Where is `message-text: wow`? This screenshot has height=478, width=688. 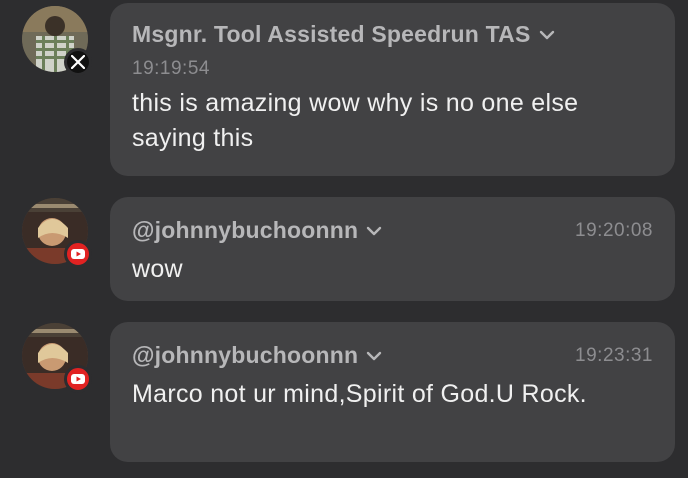
message-text: wow is located at coordinates (157, 269).